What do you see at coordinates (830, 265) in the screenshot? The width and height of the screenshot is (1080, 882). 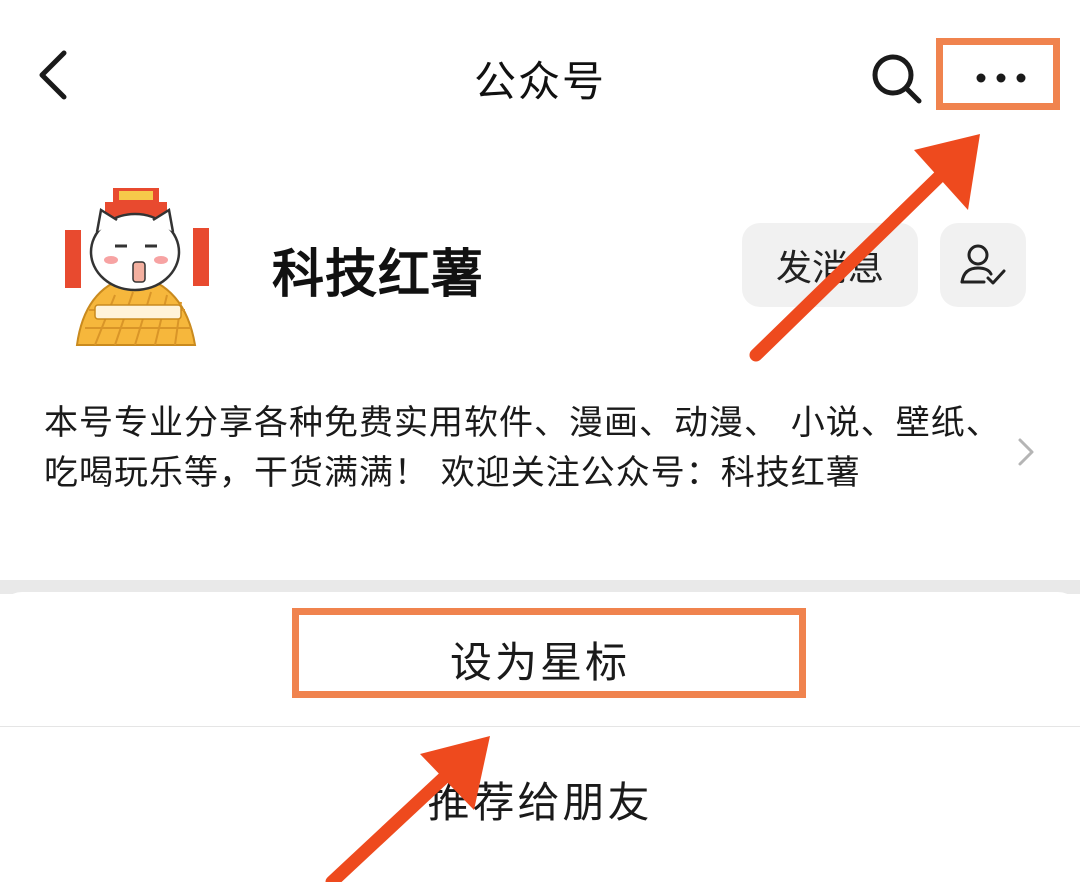 I see `send-message-button: 发消息` at bounding box center [830, 265].